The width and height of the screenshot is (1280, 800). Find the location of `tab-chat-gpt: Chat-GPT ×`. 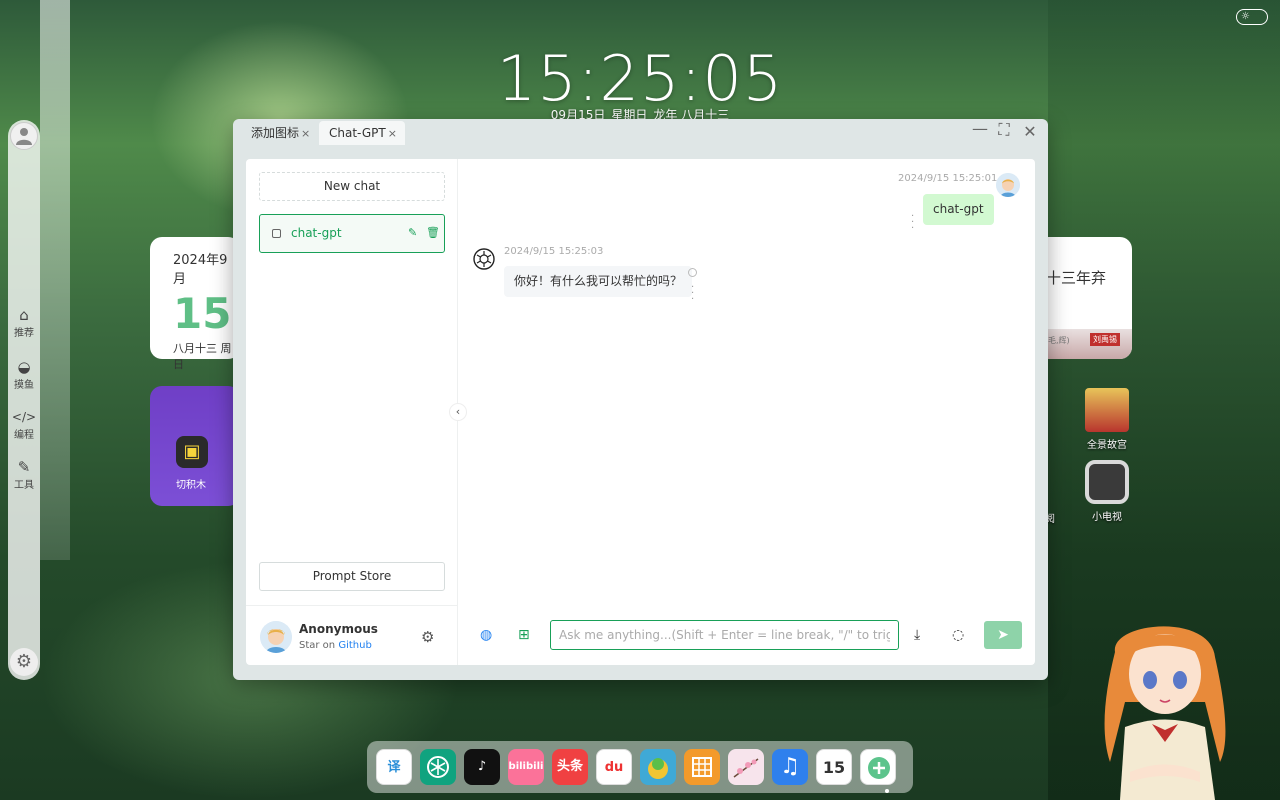

tab-chat-gpt: Chat-GPT × is located at coordinates (362, 133).